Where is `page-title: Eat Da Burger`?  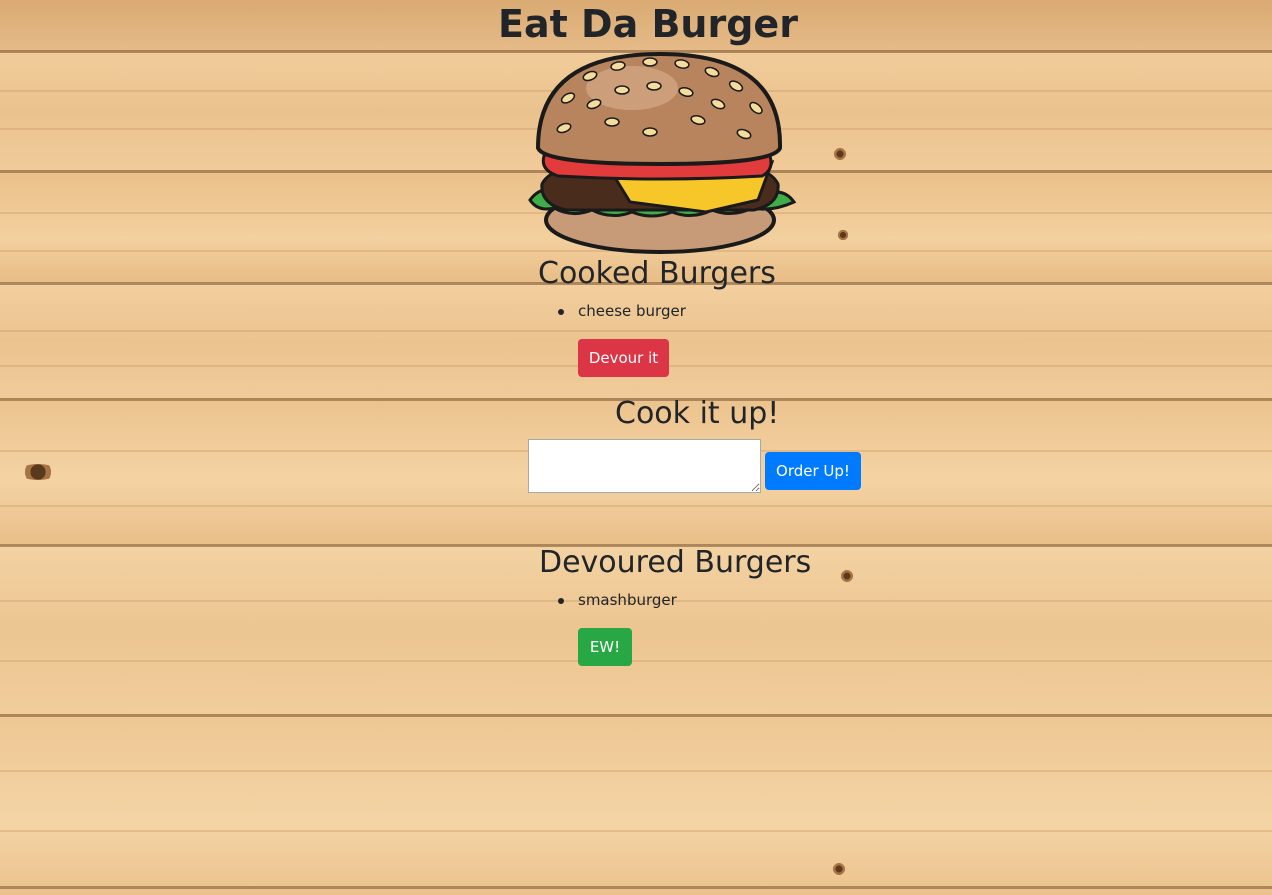
page-title: Eat Da Burger is located at coordinates (648, 24).